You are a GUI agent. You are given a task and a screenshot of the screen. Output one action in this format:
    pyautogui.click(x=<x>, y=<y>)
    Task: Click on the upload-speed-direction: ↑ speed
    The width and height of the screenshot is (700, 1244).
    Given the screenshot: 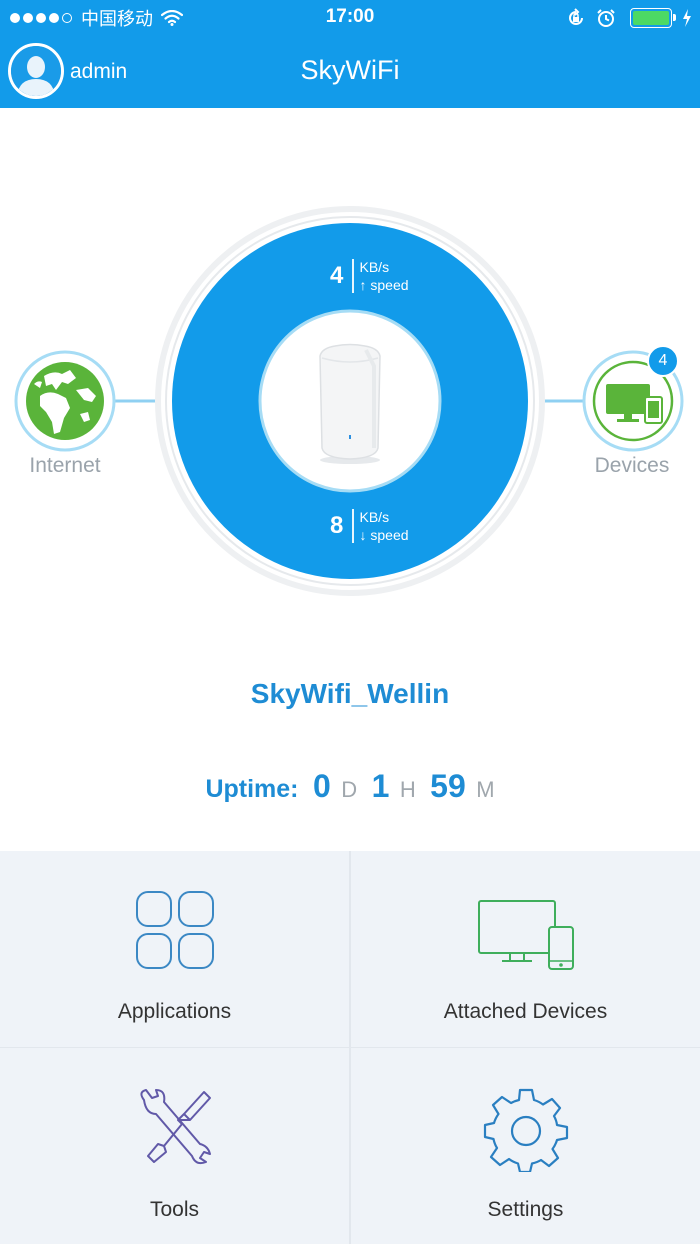 What is the action you would take?
    pyautogui.click(x=384, y=285)
    